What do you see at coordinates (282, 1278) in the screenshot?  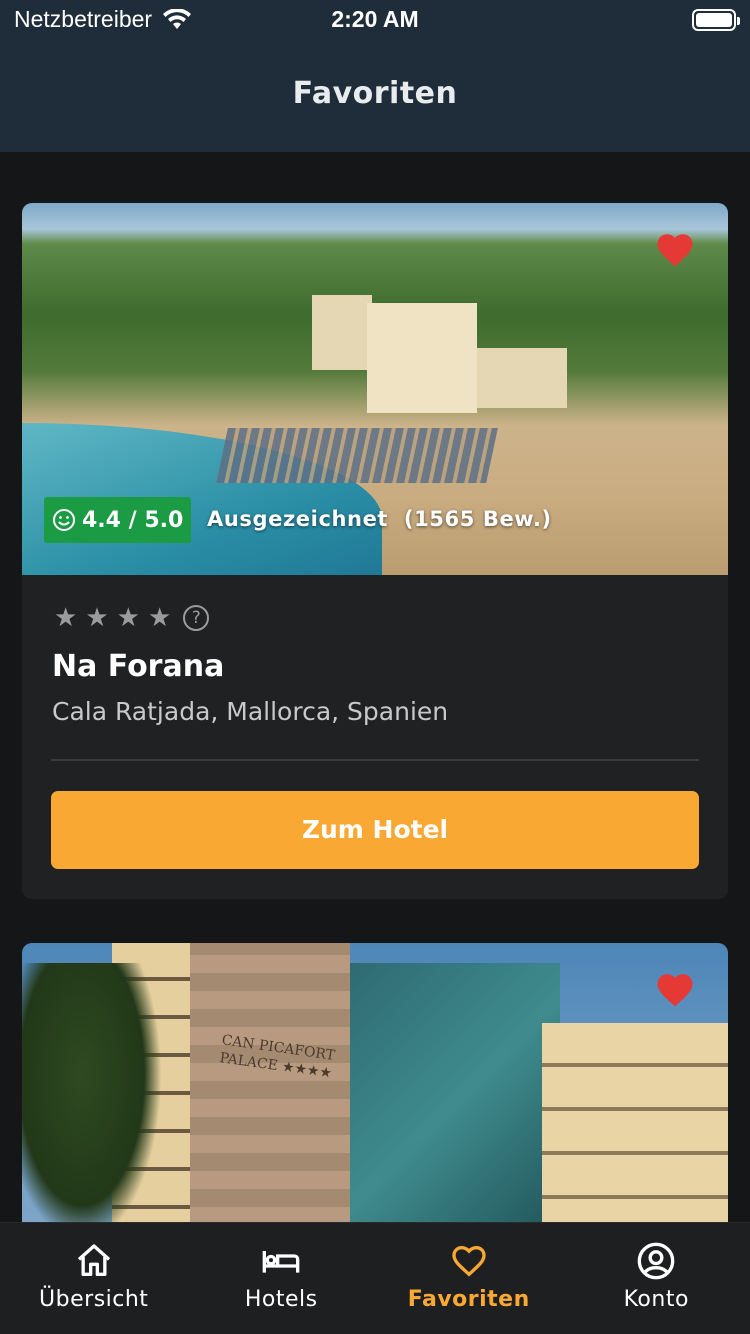 I see `tab-hotels: Hotels` at bounding box center [282, 1278].